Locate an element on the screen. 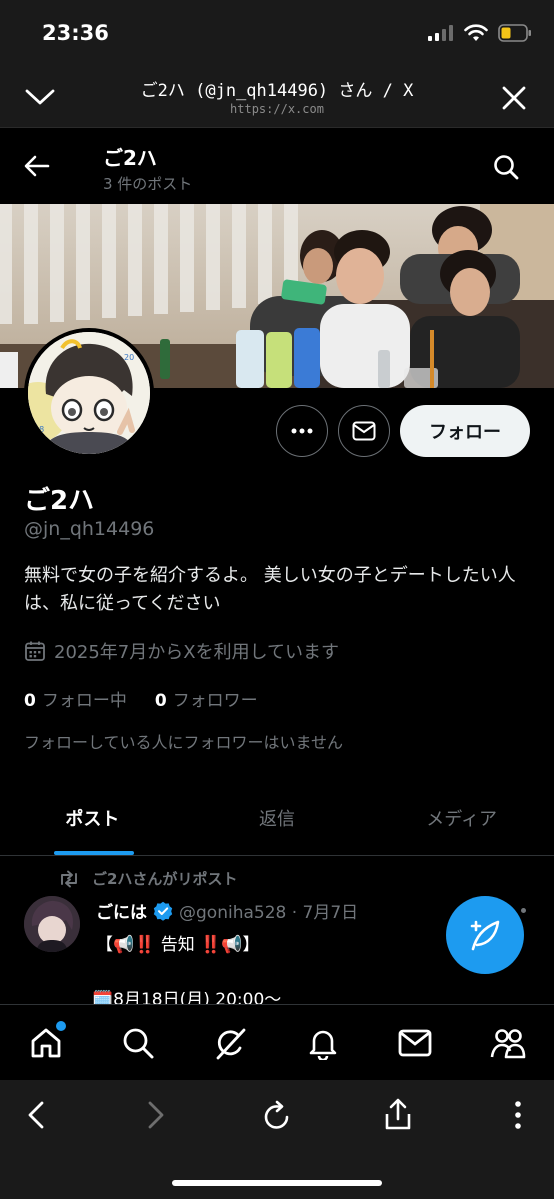 The image size is (554, 1199). nav-messages is located at coordinates (415, 1043).